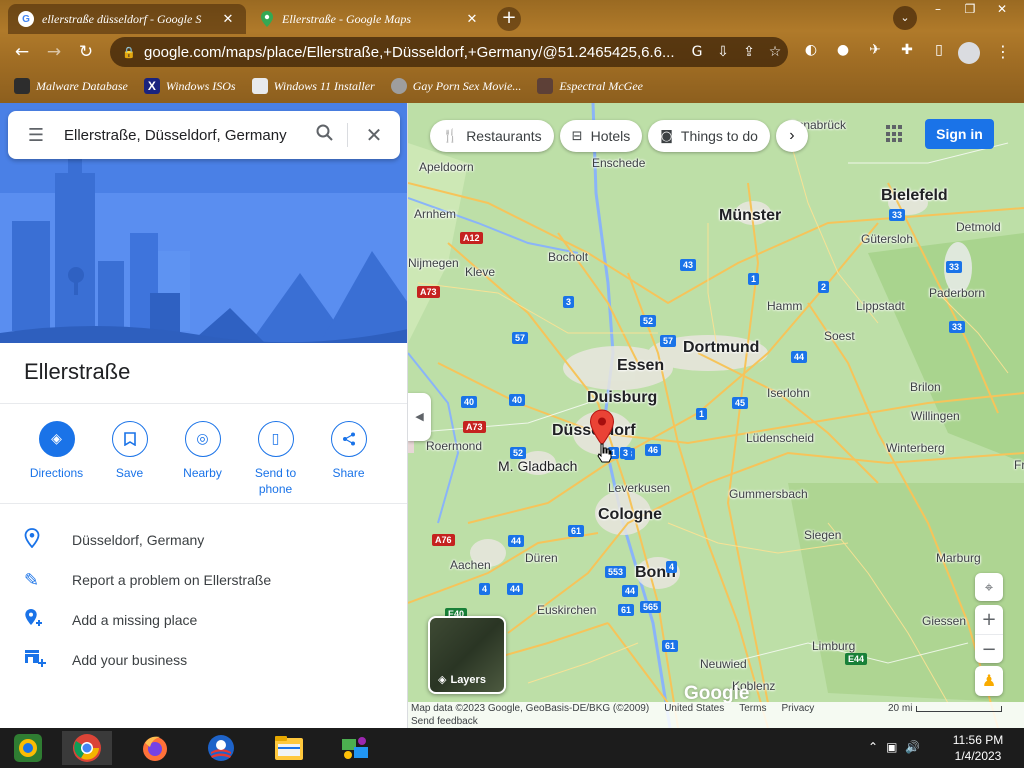 The image size is (1024, 768). Describe the element at coordinates (752, 708) in the screenshot. I see `terms-link: Terms` at that location.